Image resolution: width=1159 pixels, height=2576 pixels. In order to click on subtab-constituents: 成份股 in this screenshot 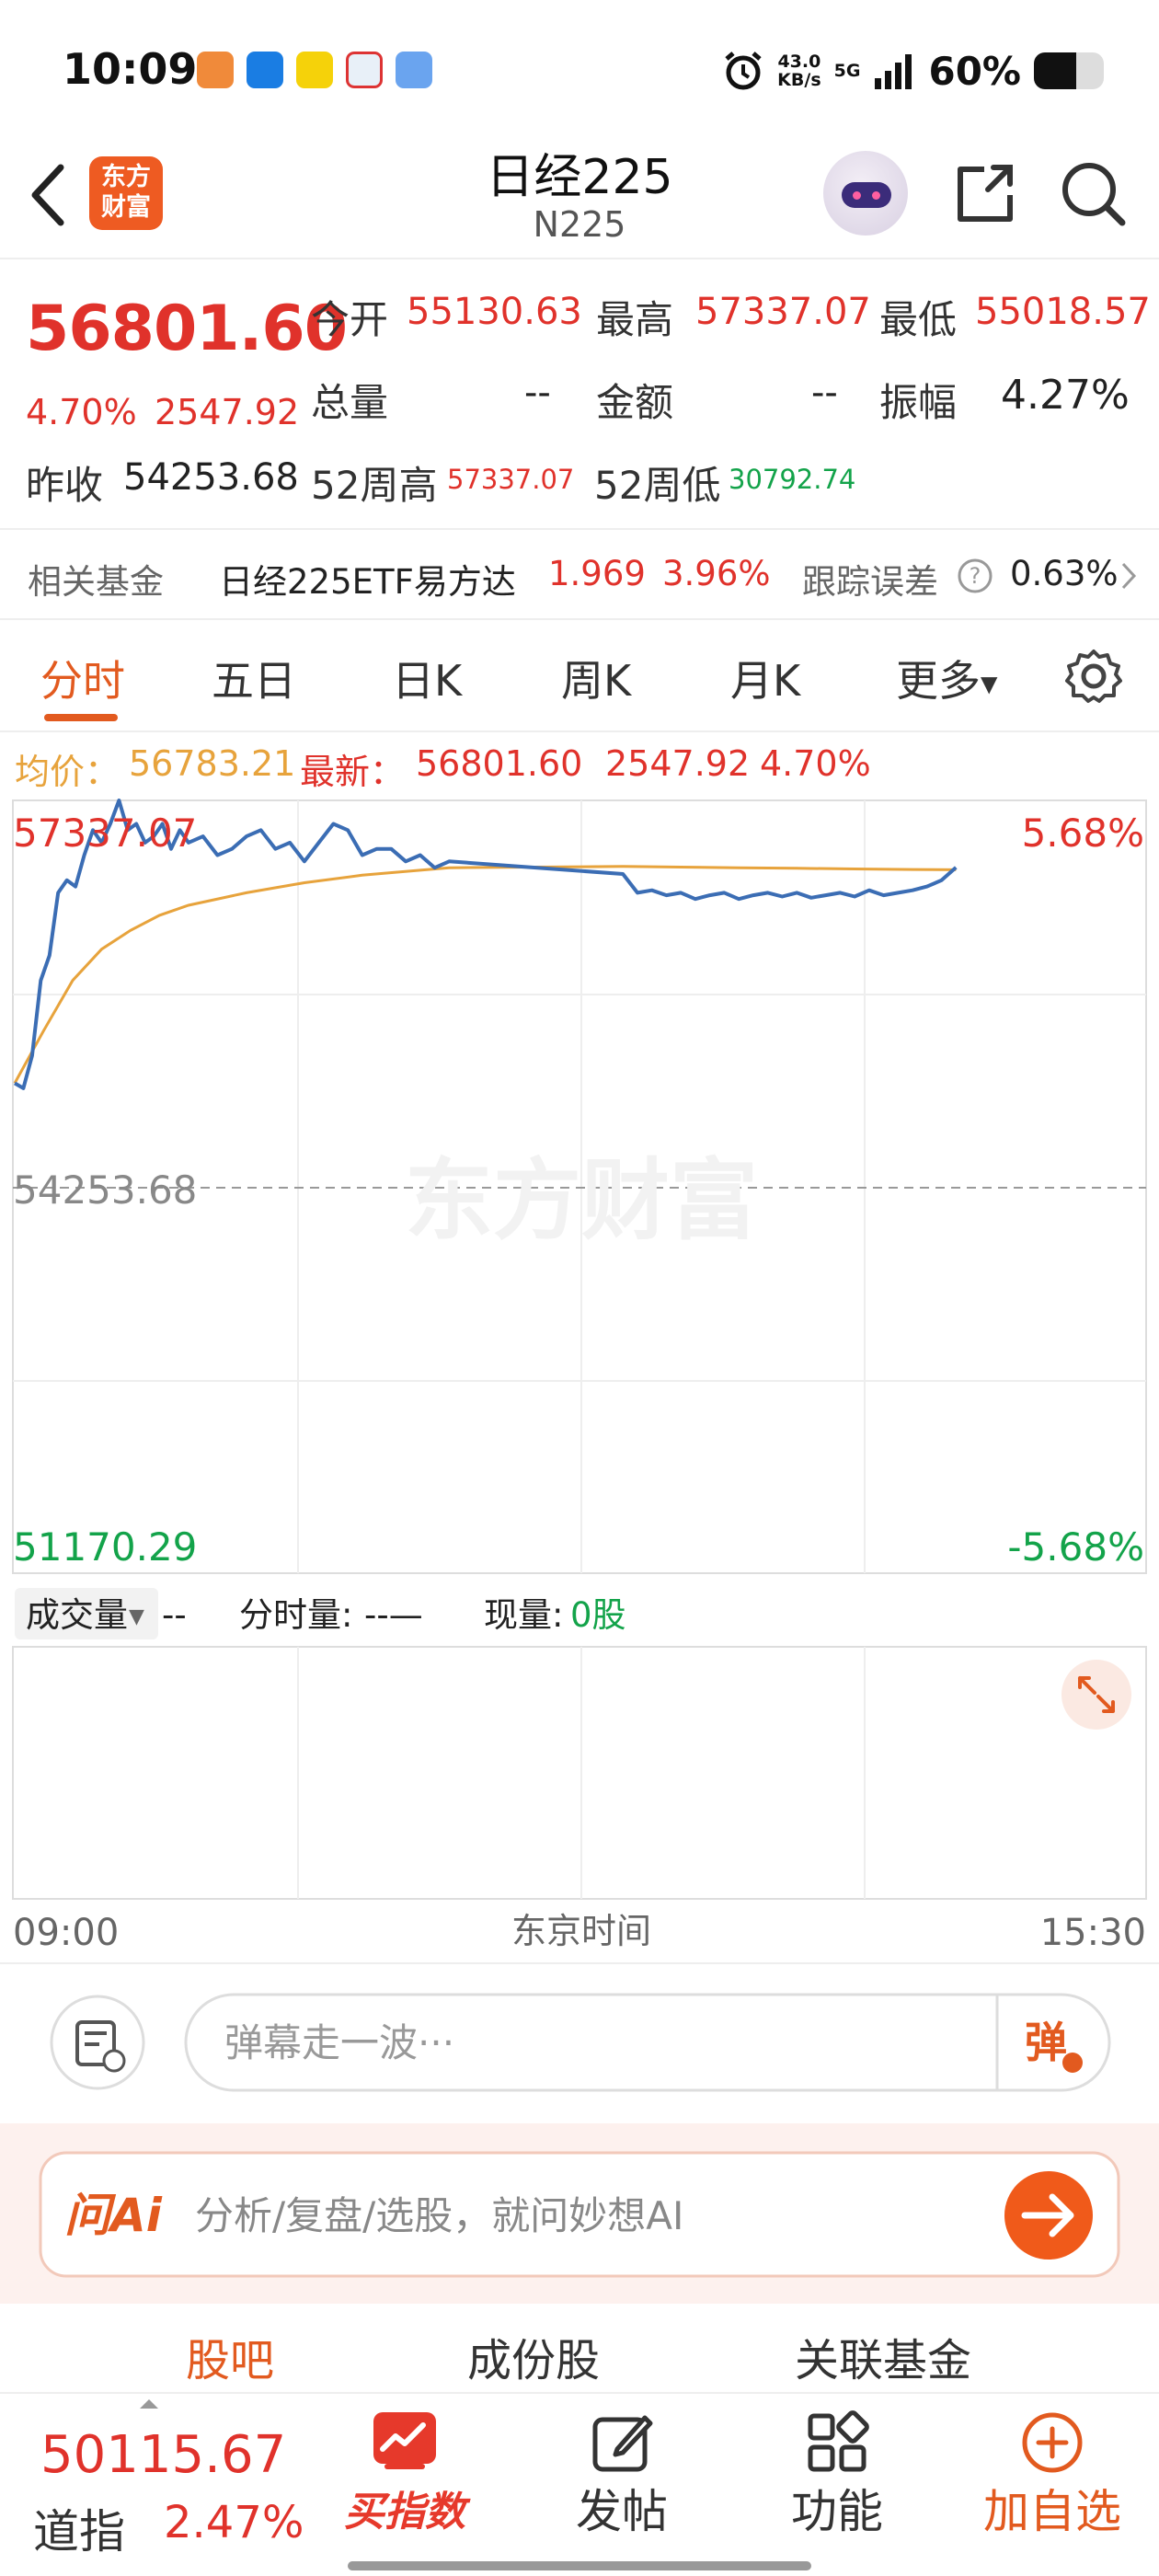, I will do `click(533, 2360)`.